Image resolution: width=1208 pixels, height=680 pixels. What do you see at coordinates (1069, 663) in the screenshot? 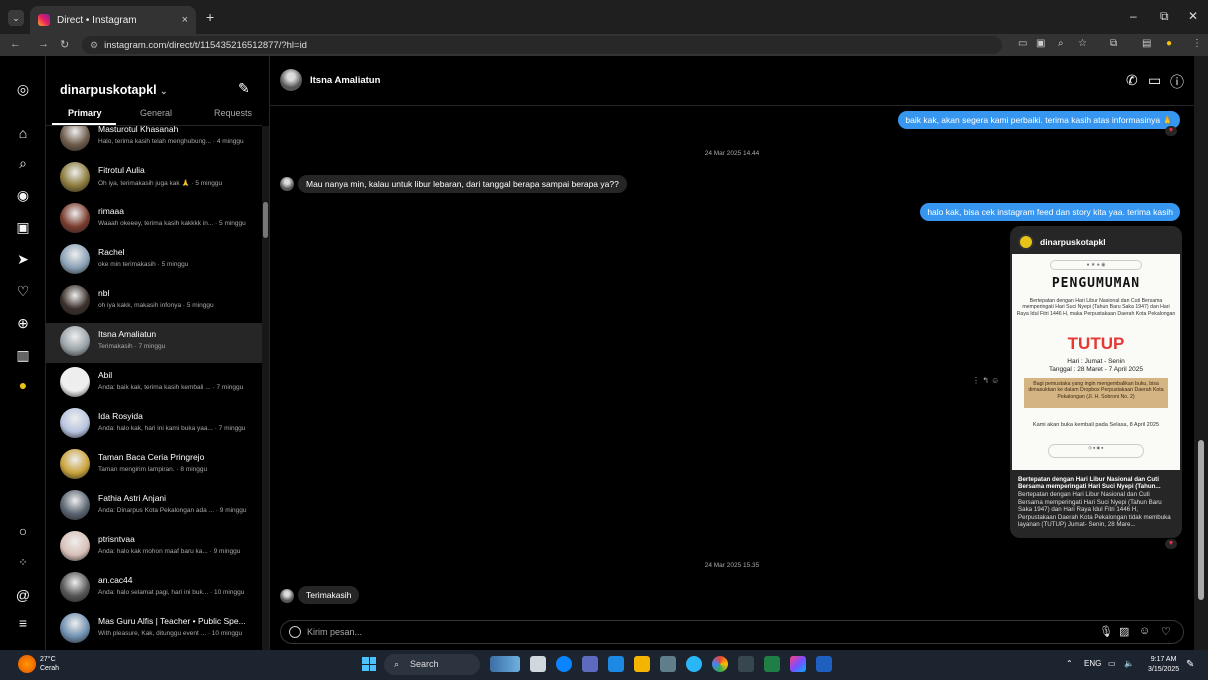
I see `tray-chevron-icon: ⌃` at bounding box center [1069, 663].